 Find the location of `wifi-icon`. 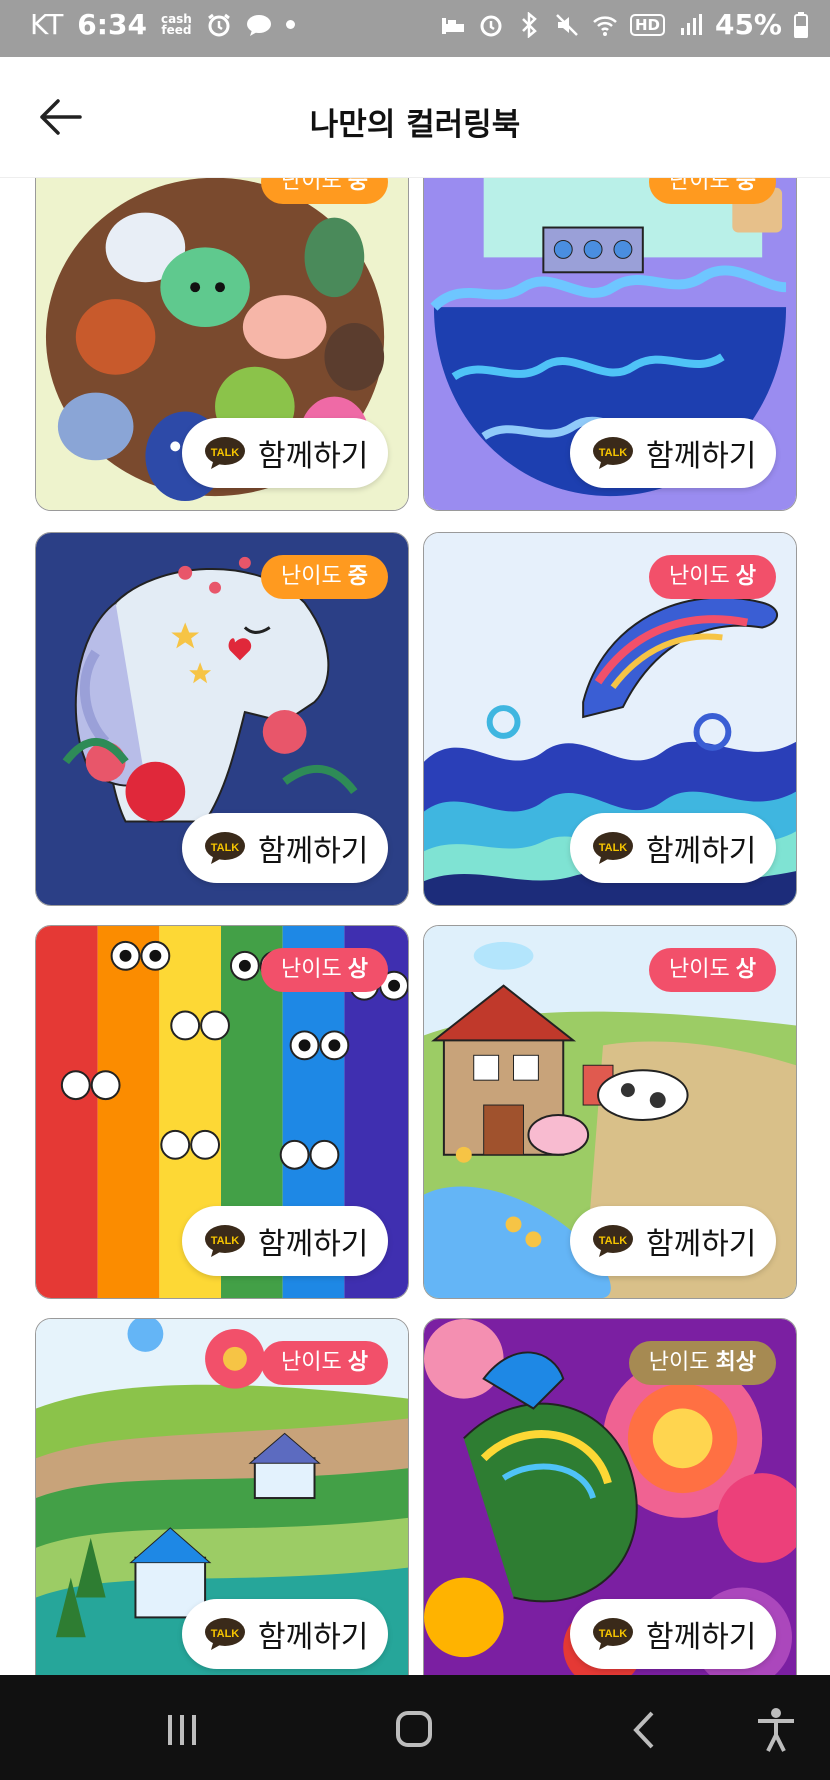

wifi-icon is located at coordinates (605, 25).